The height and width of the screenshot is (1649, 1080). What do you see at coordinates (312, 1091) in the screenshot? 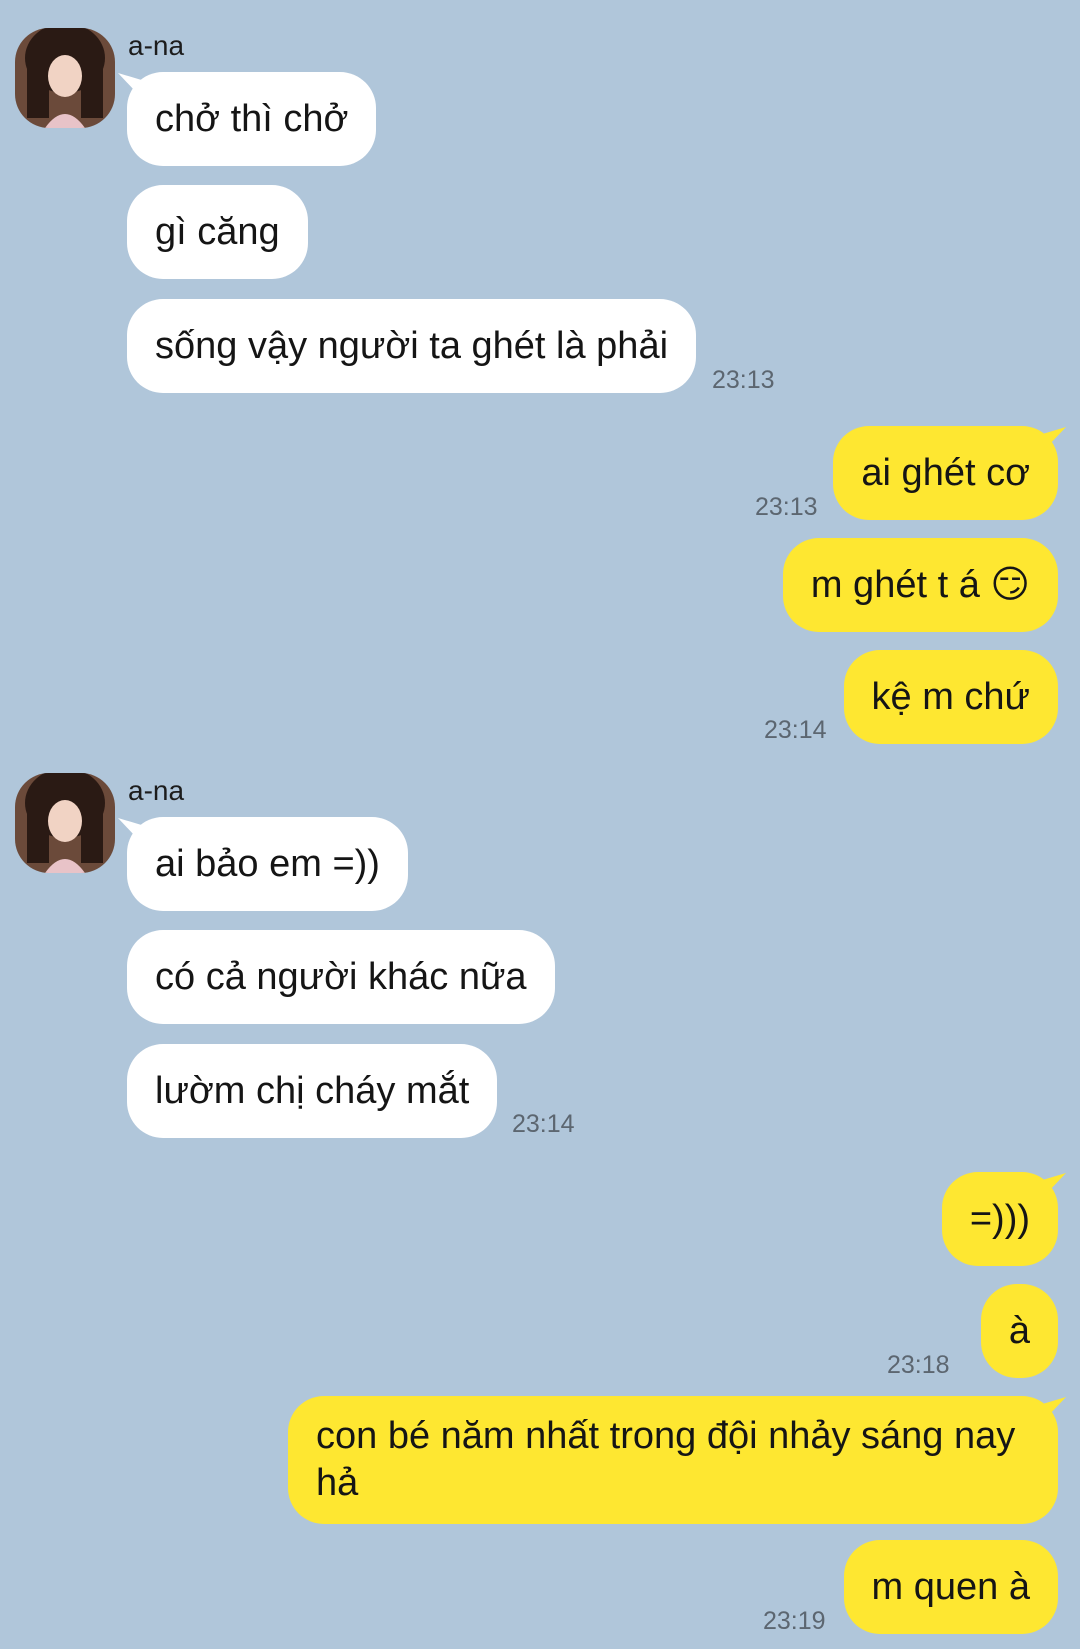
I see `incoming-message: lườm chị cháy mắt` at bounding box center [312, 1091].